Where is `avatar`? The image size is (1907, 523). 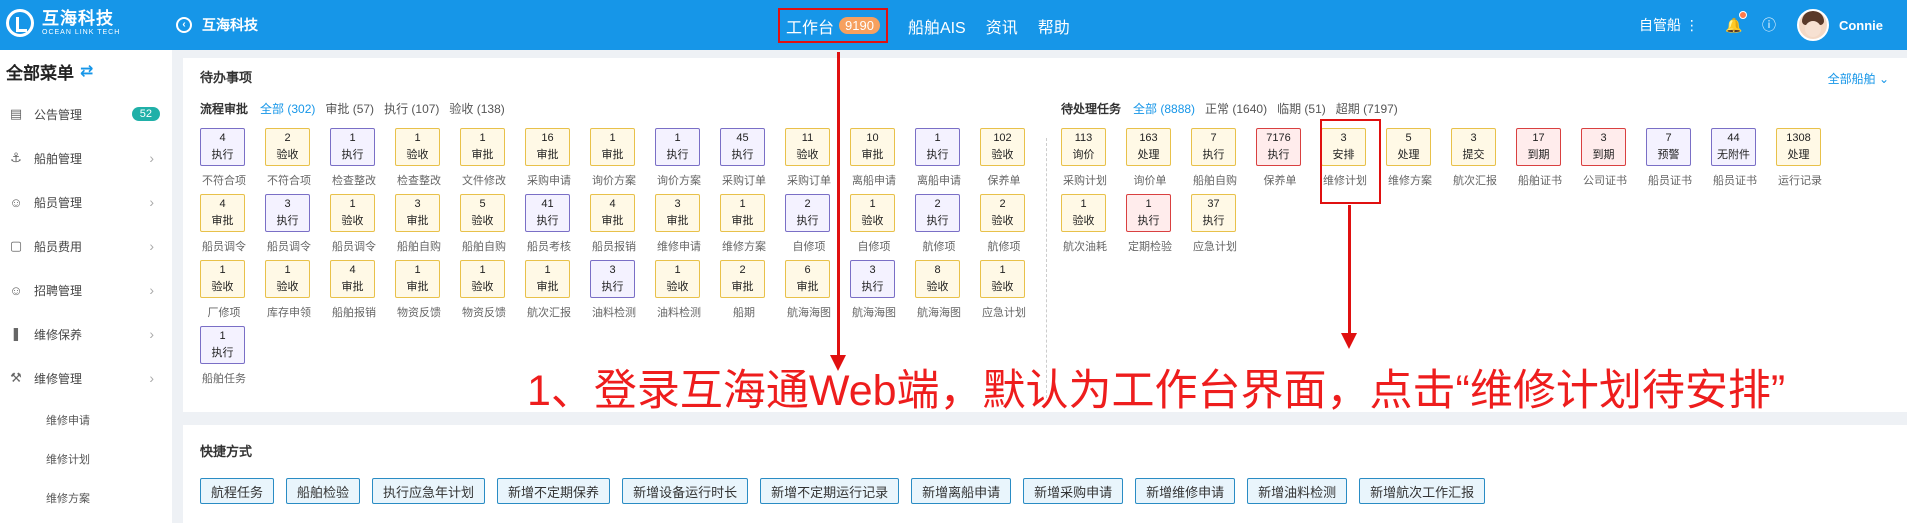
avatar is located at coordinates (1812, 25).